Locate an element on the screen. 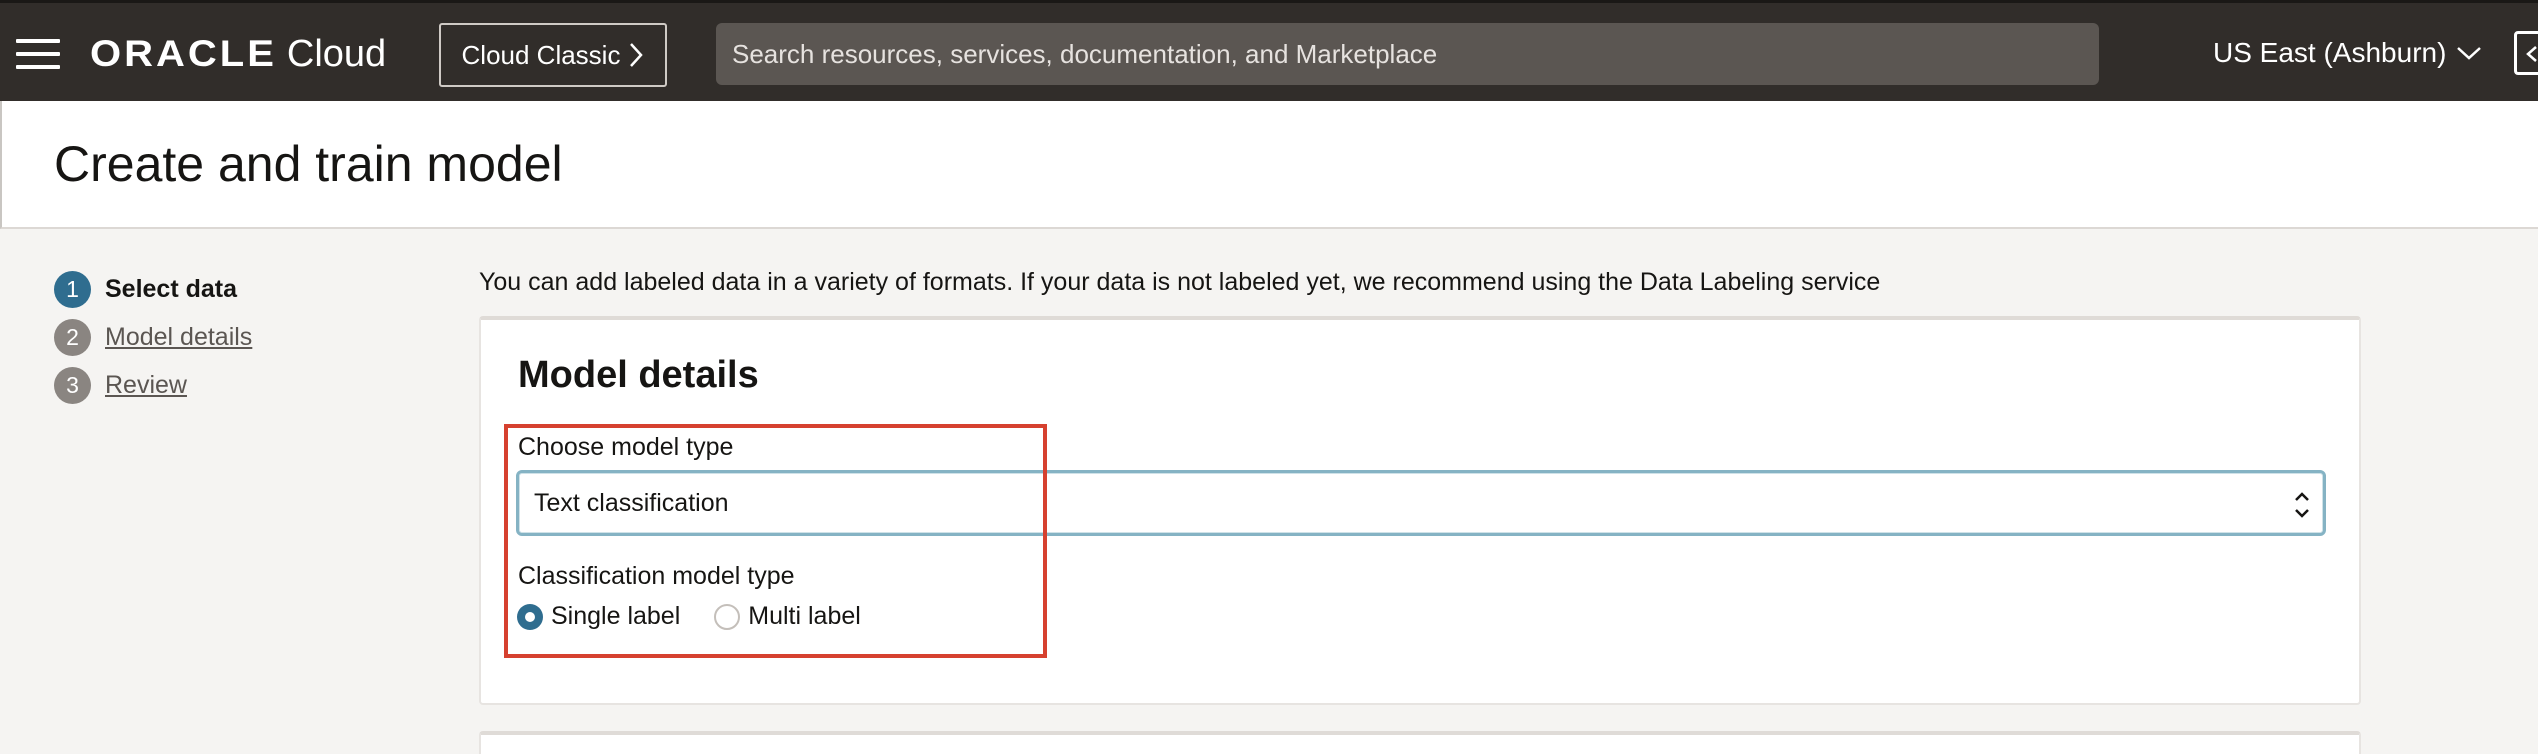 The height and width of the screenshot is (754, 2538). multi-label-text: Multi label is located at coordinates (804, 616).